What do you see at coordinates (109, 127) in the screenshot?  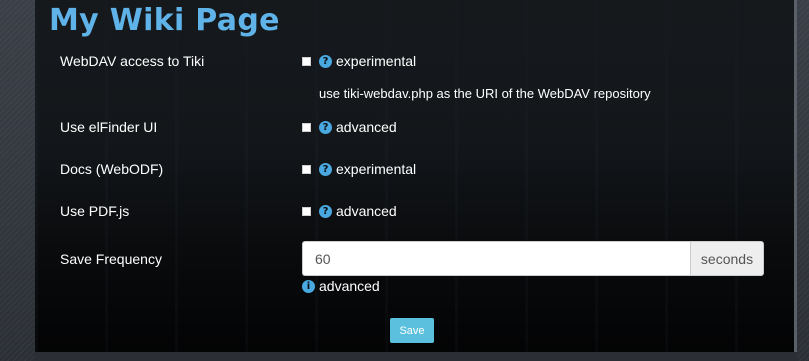 I see `elfinder-label: Use elFinder UI` at bounding box center [109, 127].